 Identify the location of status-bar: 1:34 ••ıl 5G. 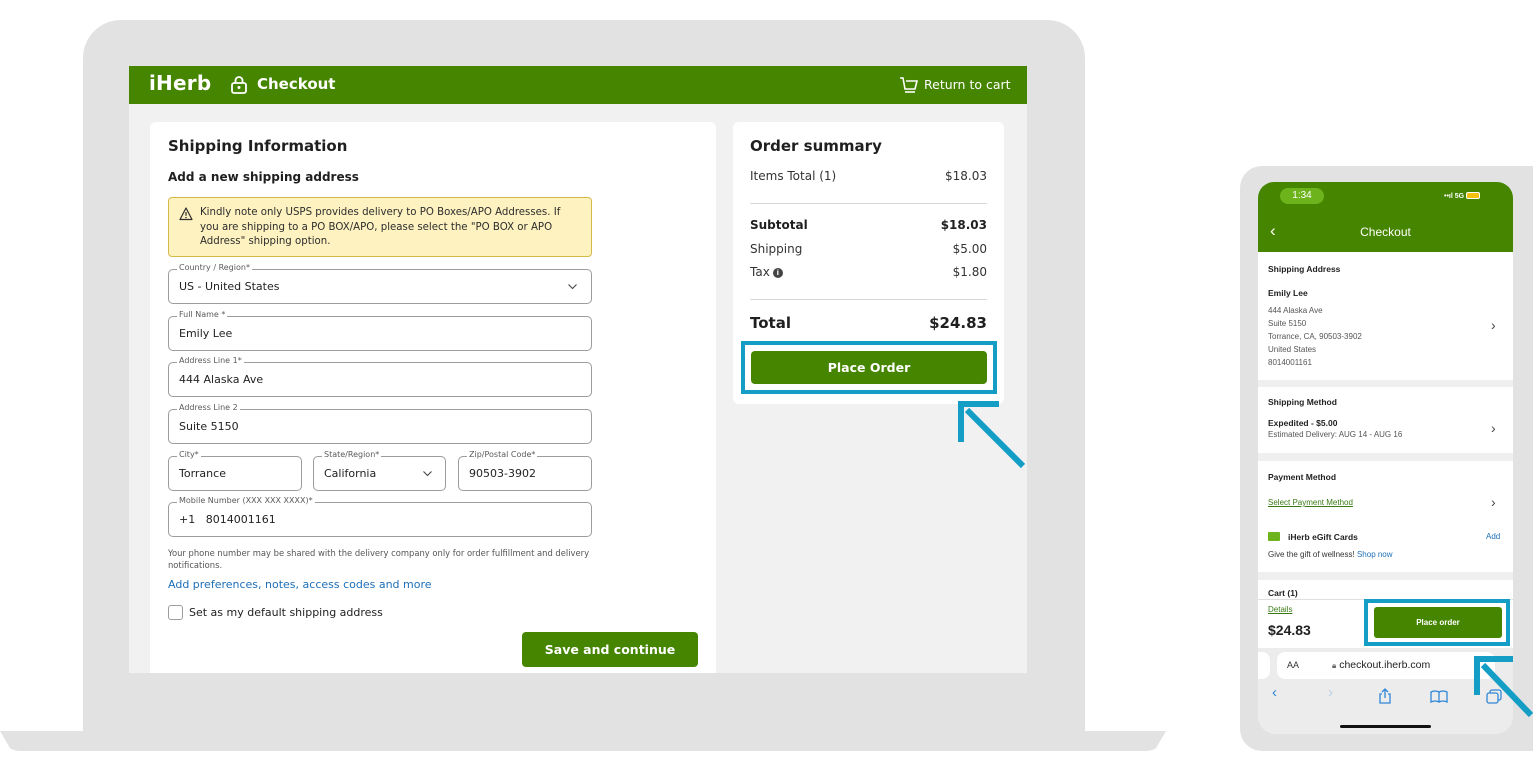
(1385, 197).